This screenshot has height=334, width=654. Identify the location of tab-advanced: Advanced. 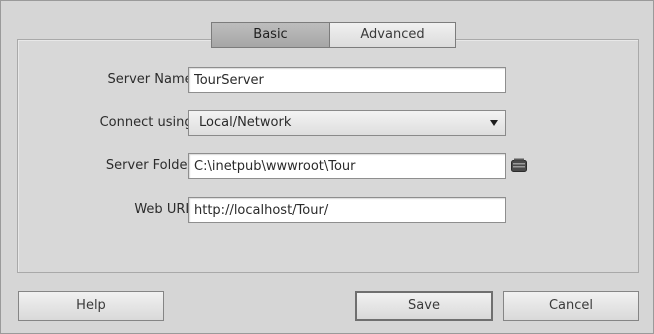
(392, 35).